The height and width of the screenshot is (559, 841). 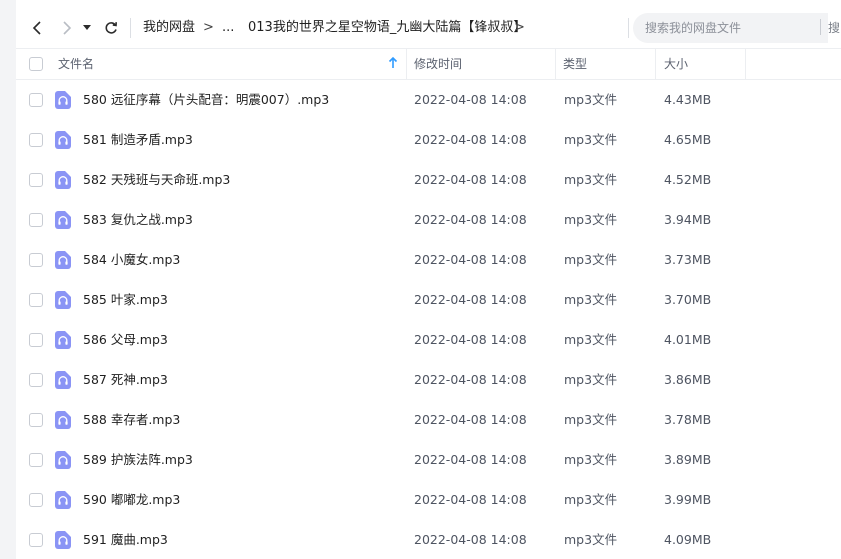 I want to click on file-size: 4.01MB, so click(x=688, y=339).